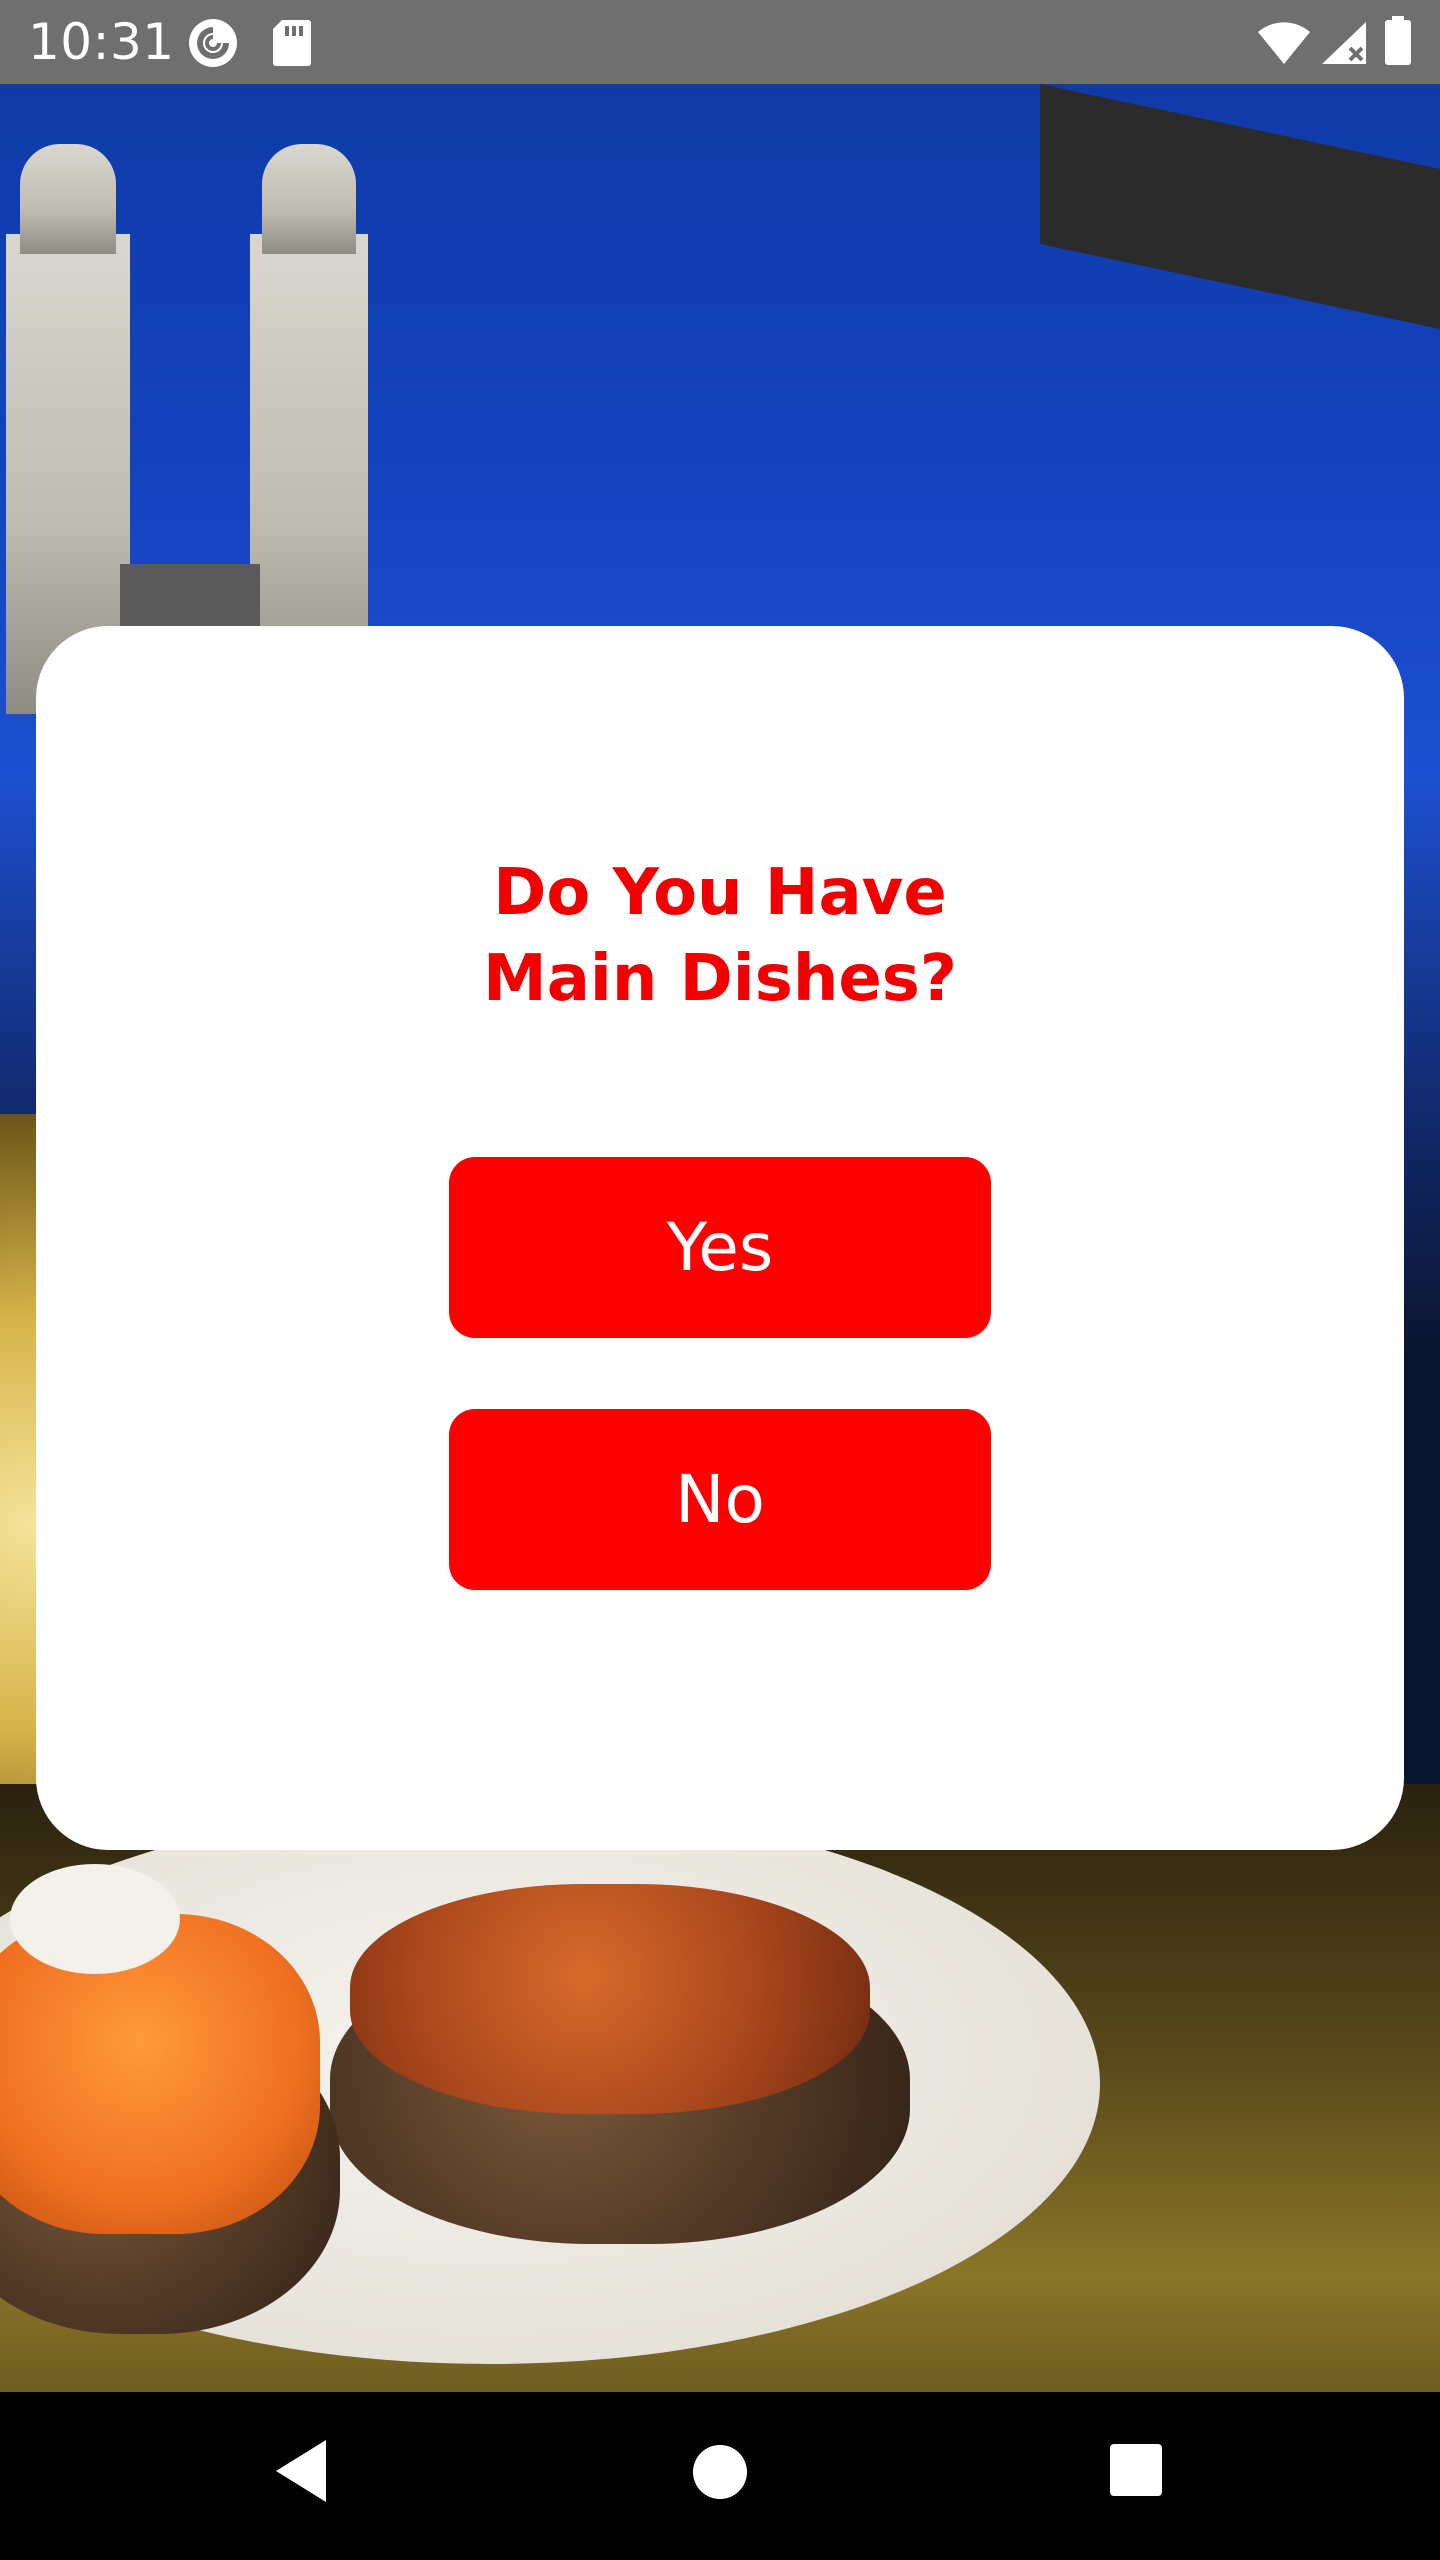 The height and width of the screenshot is (2560, 1440). Describe the element at coordinates (720, 1247) in the screenshot. I see `yes-button: Yes` at that location.